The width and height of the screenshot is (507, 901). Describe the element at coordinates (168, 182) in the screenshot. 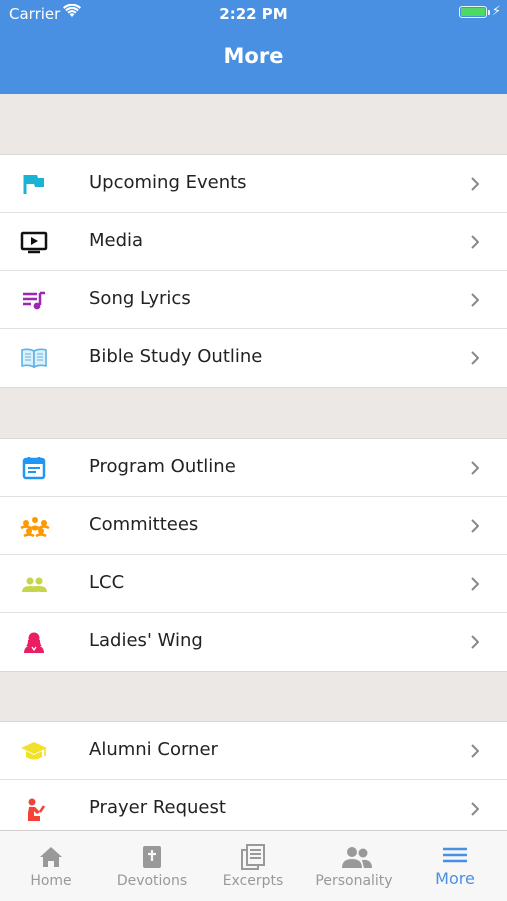

I see `menu-item-label: Upcoming Events` at that location.